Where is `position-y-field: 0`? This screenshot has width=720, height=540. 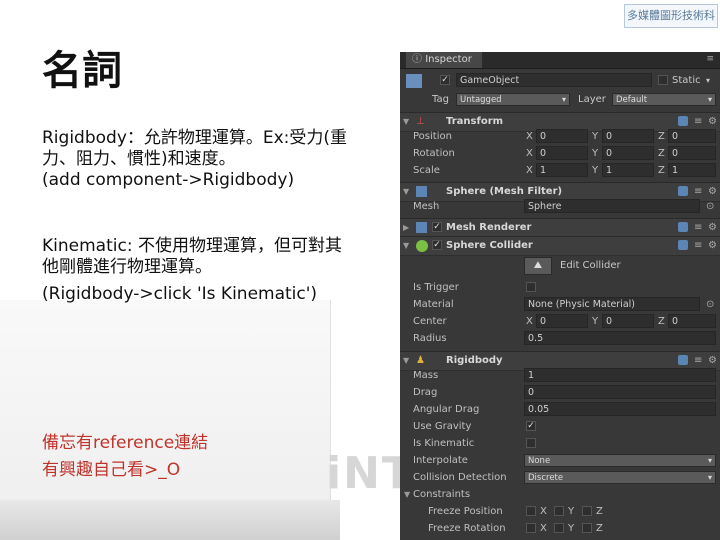
position-y-field: 0 is located at coordinates (628, 136).